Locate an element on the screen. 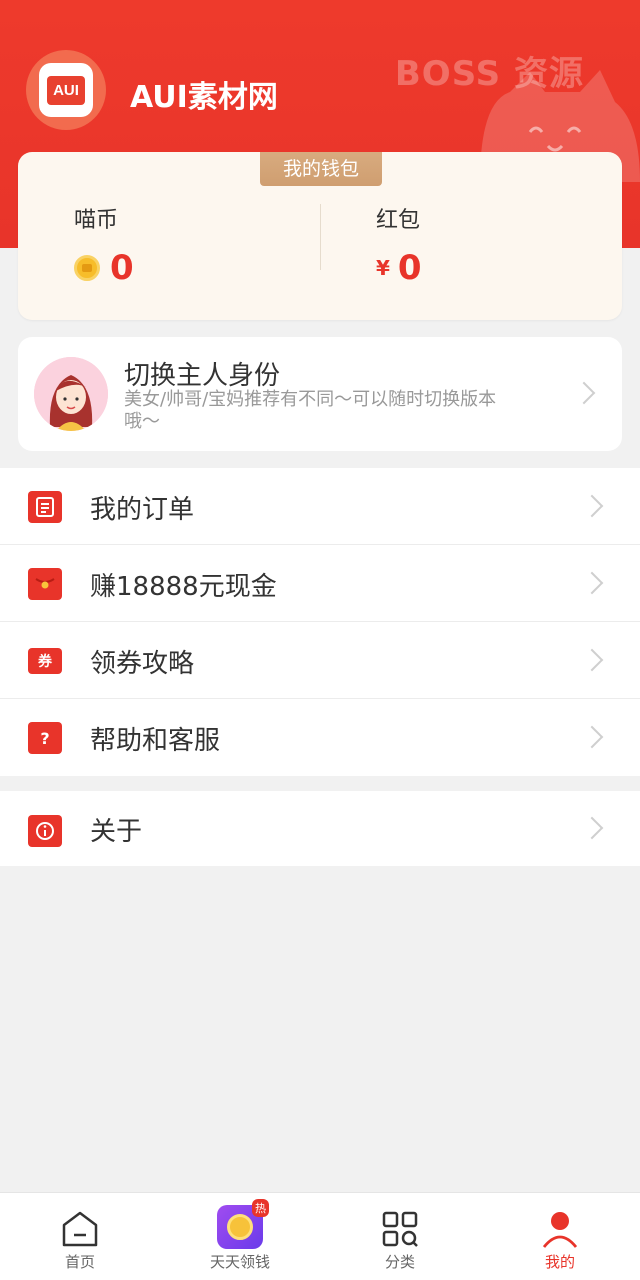 The image size is (640, 1280). menu-label: 赚18888元现金 is located at coordinates (183, 587).